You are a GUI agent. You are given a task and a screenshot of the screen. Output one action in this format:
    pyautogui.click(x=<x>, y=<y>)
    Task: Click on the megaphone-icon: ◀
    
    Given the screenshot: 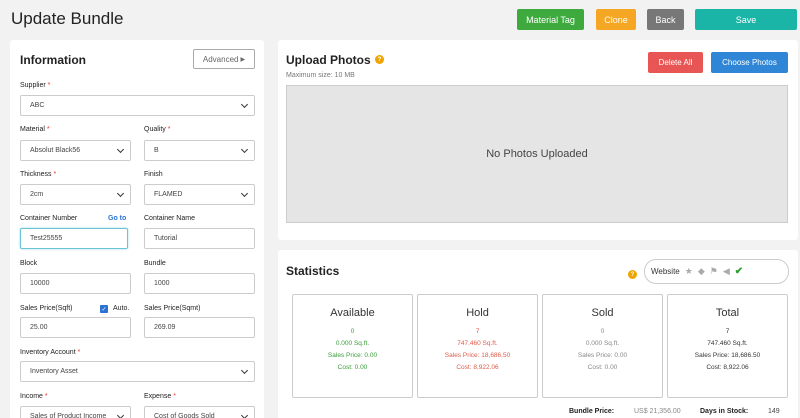 What is the action you would take?
    pyautogui.click(x=726, y=271)
    